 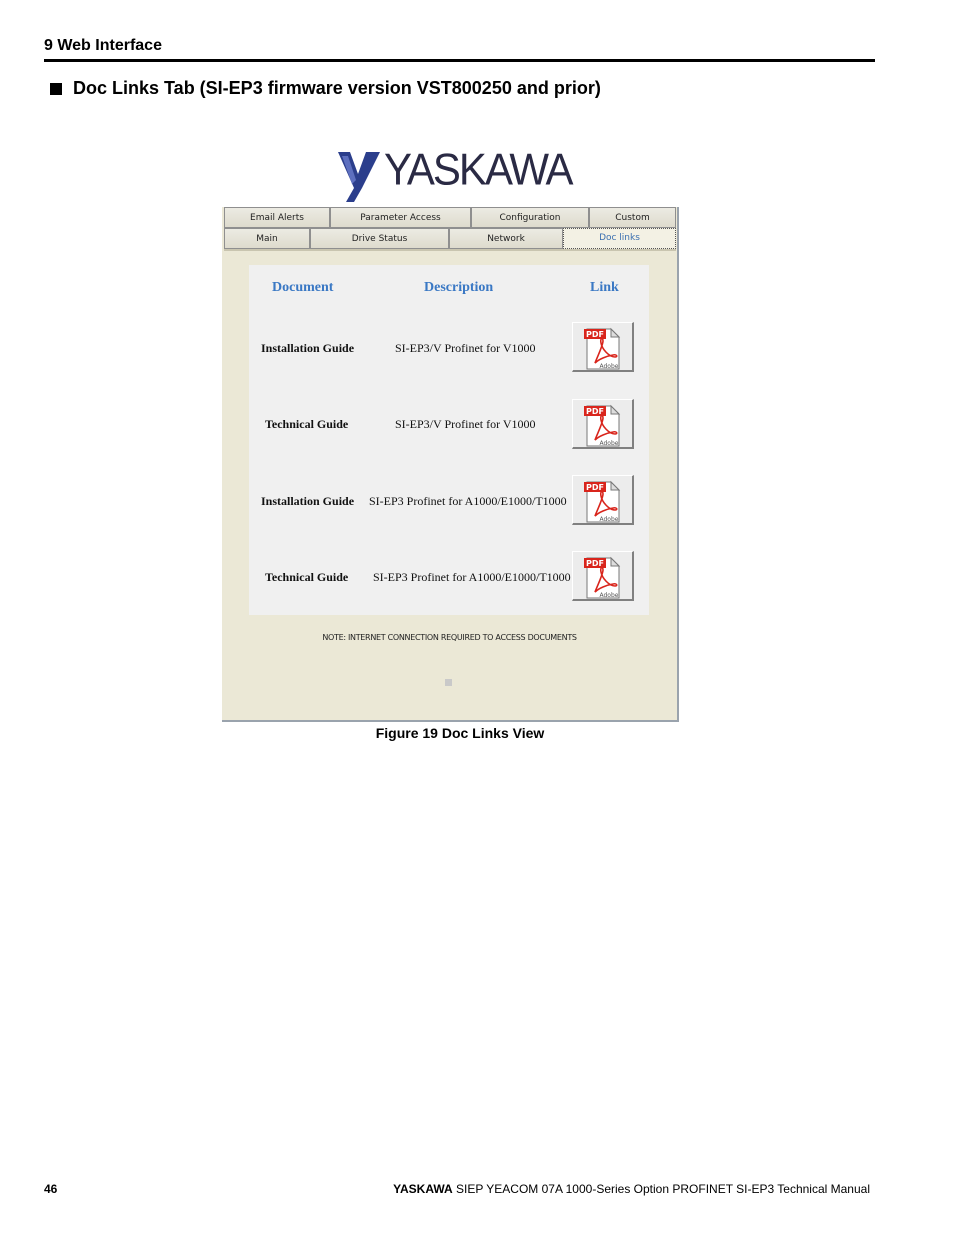 I want to click on pdf-link-button-row-2: PDF Adobe, so click(x=603, y=424).